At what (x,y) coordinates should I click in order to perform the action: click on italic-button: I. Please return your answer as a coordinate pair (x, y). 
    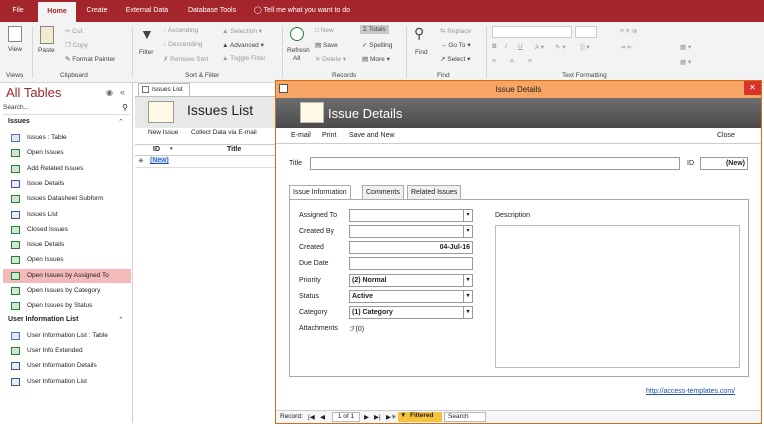
    Looking at the image, I should click on (506, 46).